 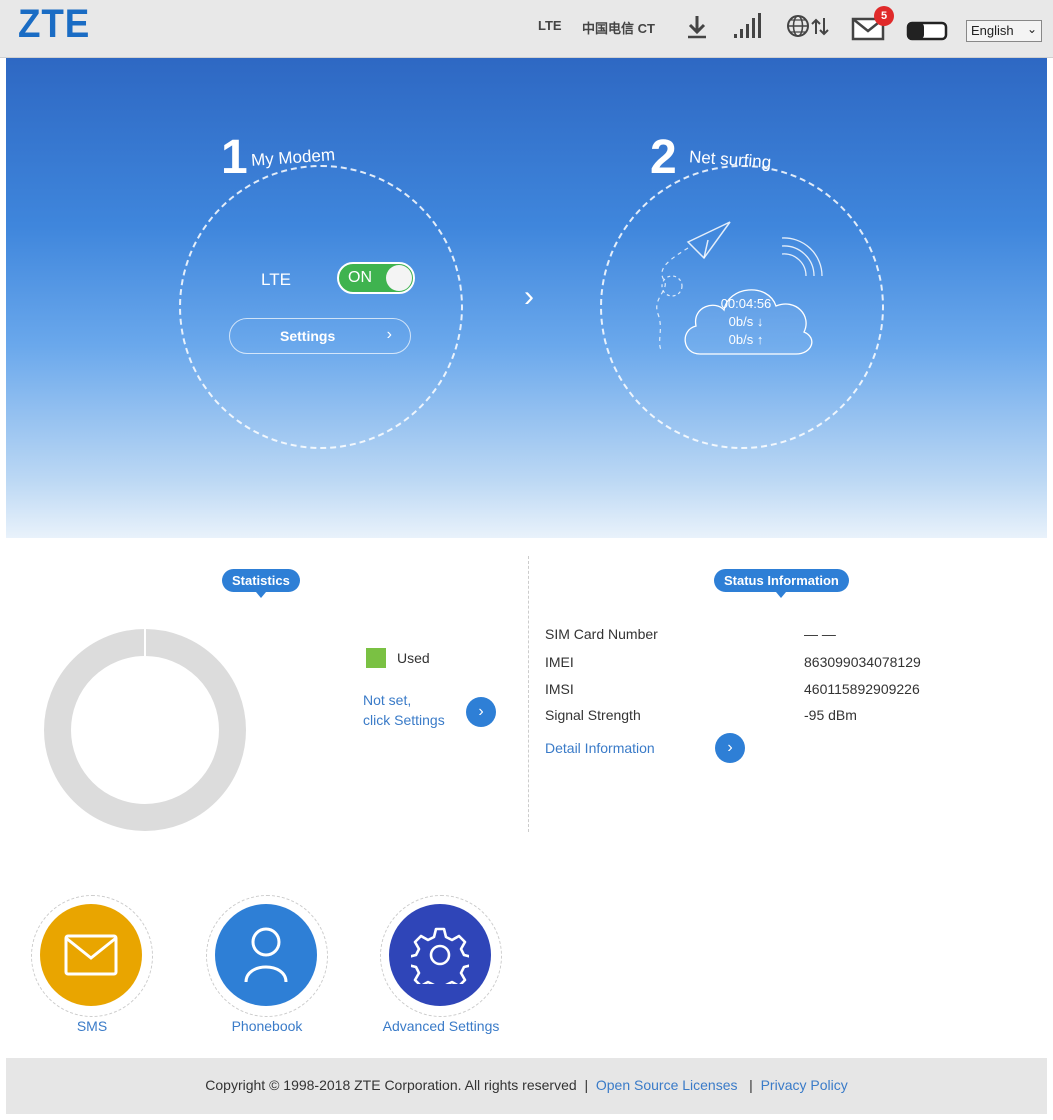 What do you see at coordinates (399, 278) in the screenshot?
I see `toggle-knob` at bounding box center [399, 278].